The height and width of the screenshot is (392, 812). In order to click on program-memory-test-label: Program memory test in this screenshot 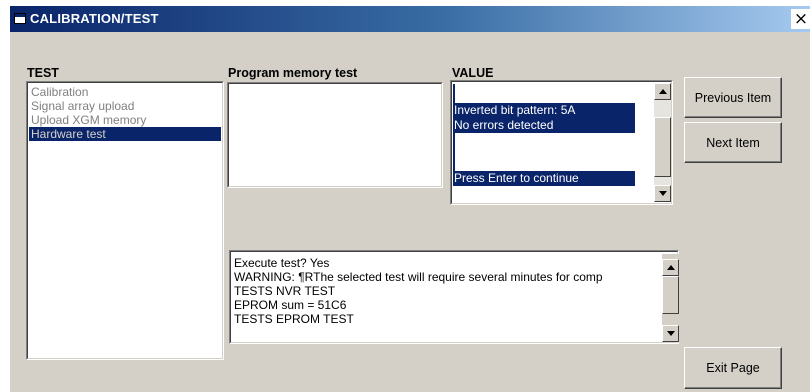, I will do `click(293, 73)`.